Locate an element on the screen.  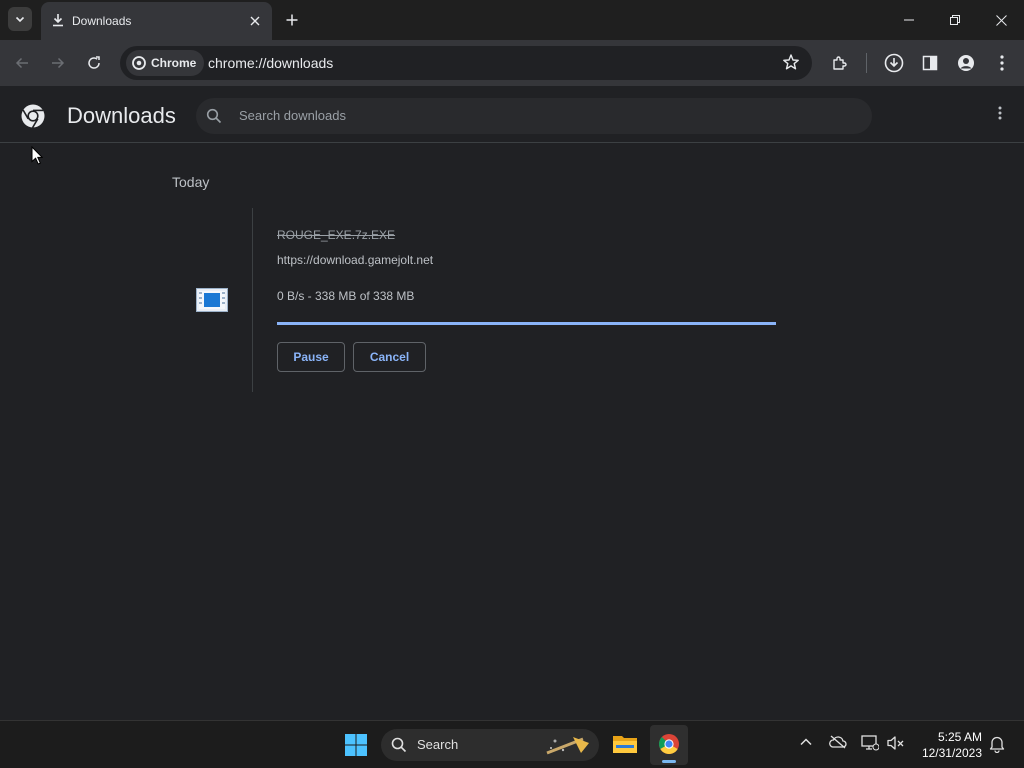
forward-button is located at coordinates (58, 63).